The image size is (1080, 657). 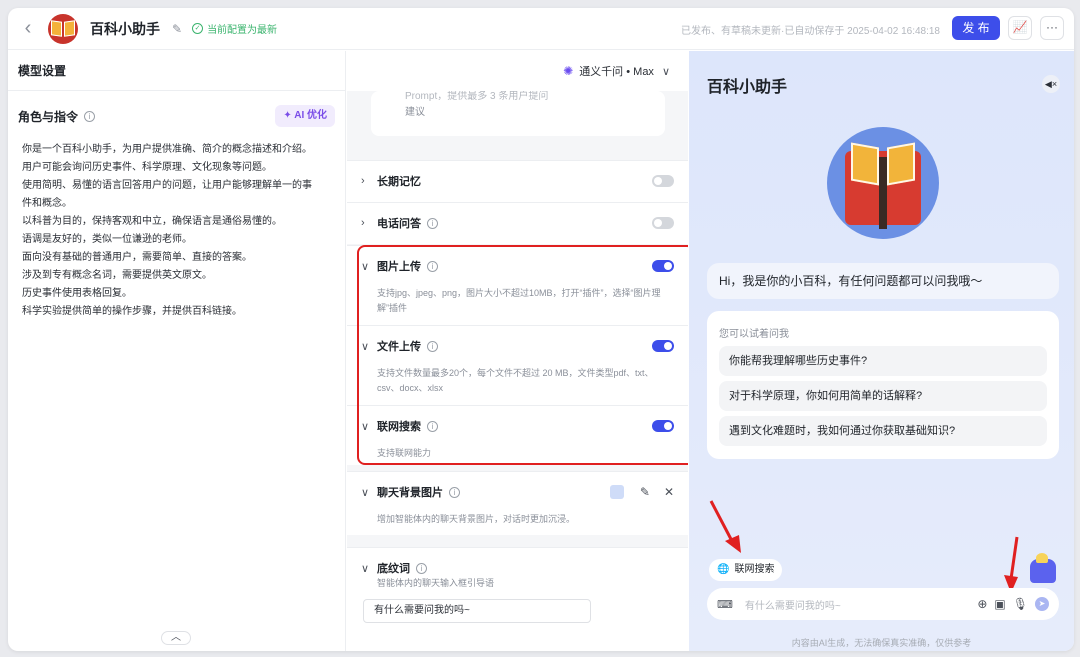 What do you see at coordinates (754, 569) in the screenshot?
I see `web-search-label: 联网搜索` at bounding box center [754, 569].